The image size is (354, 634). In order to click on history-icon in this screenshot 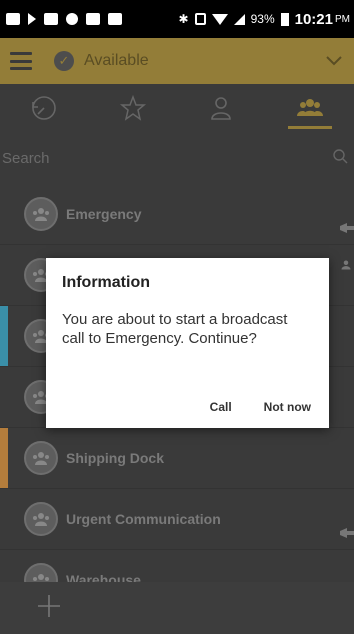, I will do `click(44, 108)`.